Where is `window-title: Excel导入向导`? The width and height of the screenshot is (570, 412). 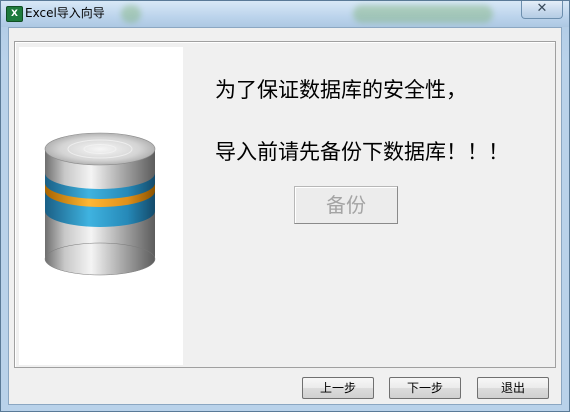 window-title: Excel导入向导 is located at coordinates (65, 13).